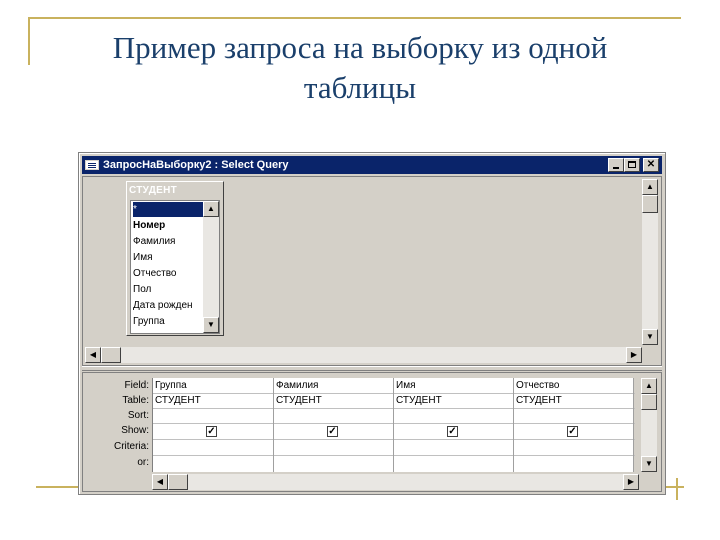 This screenshot has height=540, width=720. What do you see at coordinates (372, 165) in the screenshot?
I see `window-title-bar: ЗапросНаВыборку2 : Select Query ✕` at bounding box center [372, 165].